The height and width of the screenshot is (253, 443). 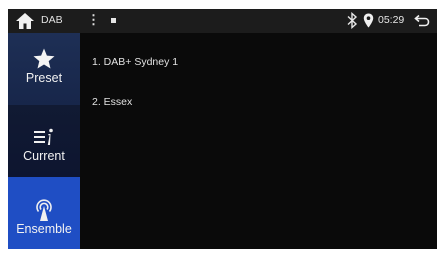 What do you see at coordinates (352, 20) in the screenshot?
I see `bluetooth-icon` at bounding box center [352, 20].